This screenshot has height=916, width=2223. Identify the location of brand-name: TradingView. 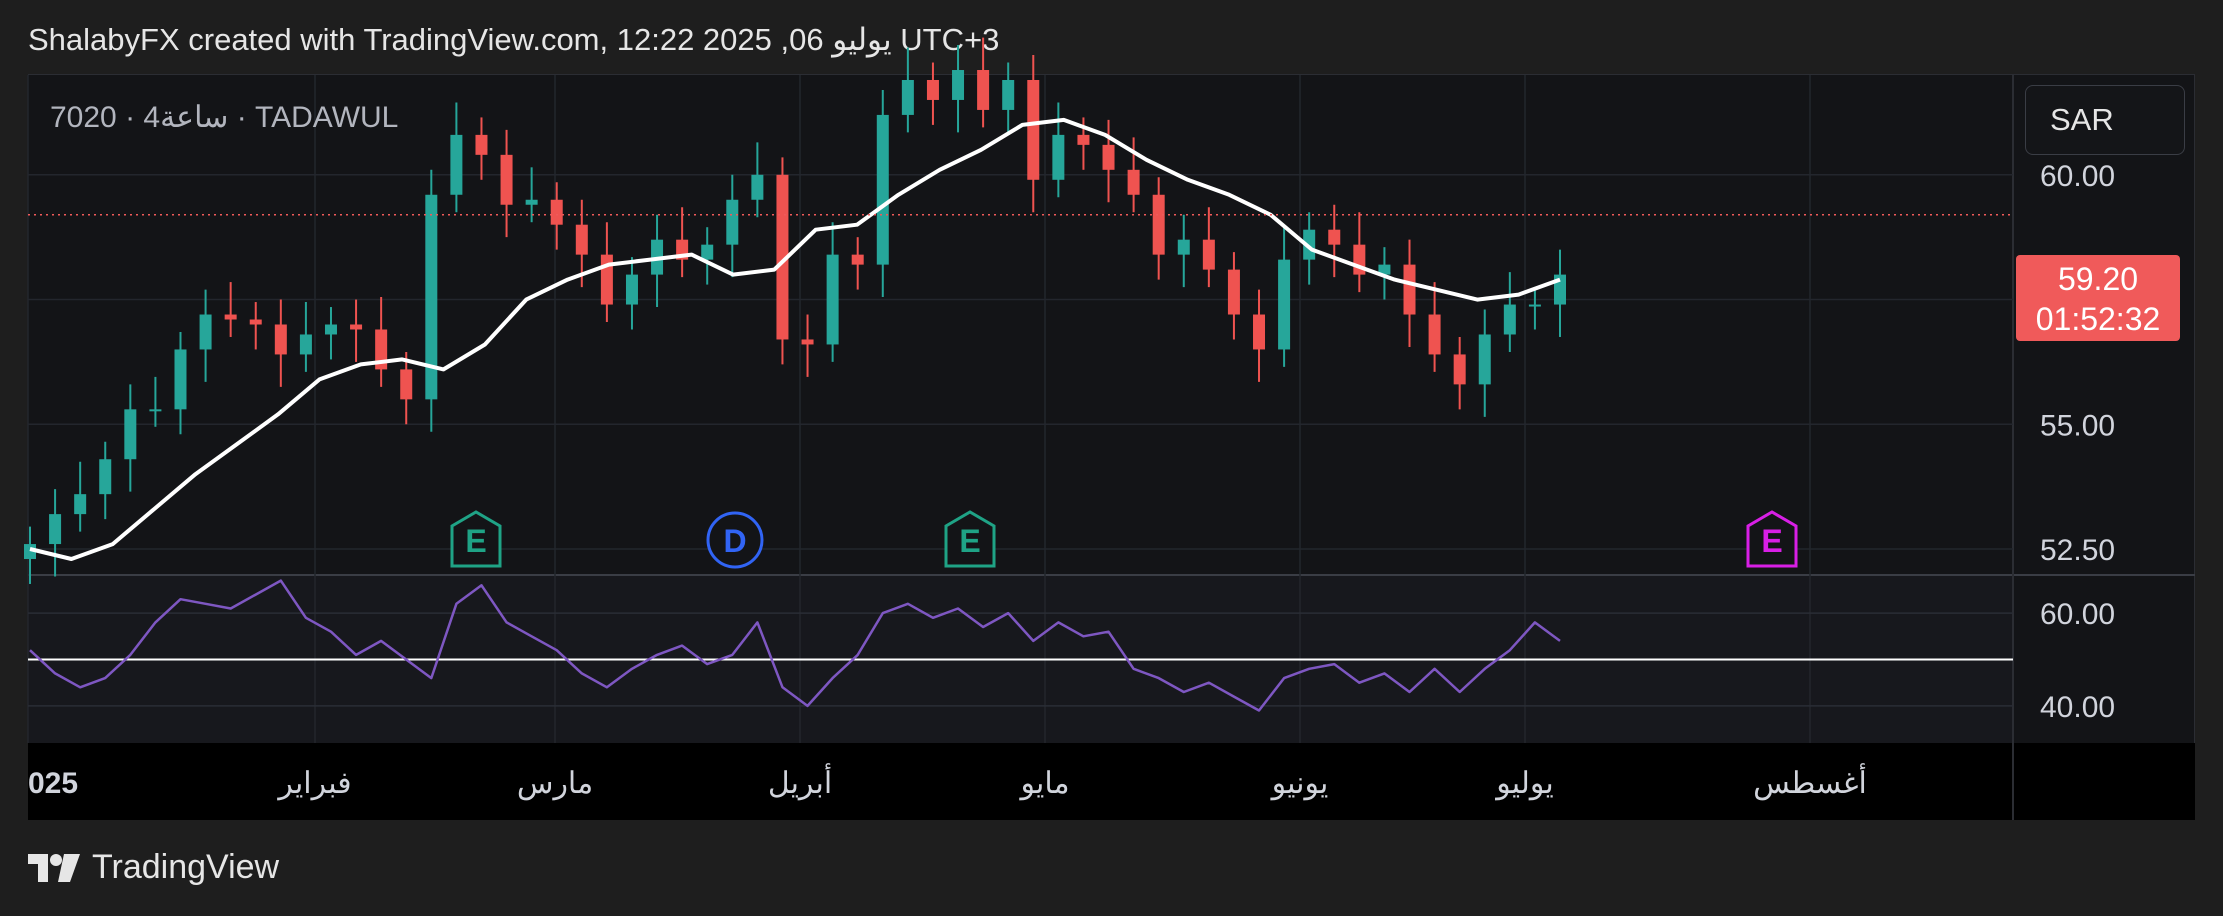
(186, 867).